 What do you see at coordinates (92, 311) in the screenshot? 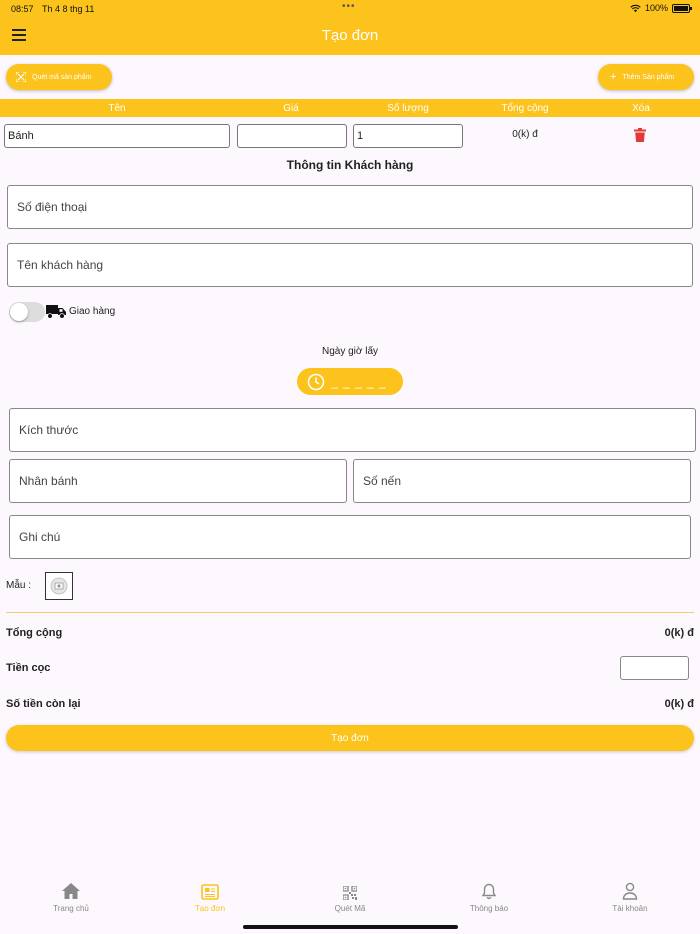
I see `delivery-label: Giao hàng` at bounding box center [92, 311].